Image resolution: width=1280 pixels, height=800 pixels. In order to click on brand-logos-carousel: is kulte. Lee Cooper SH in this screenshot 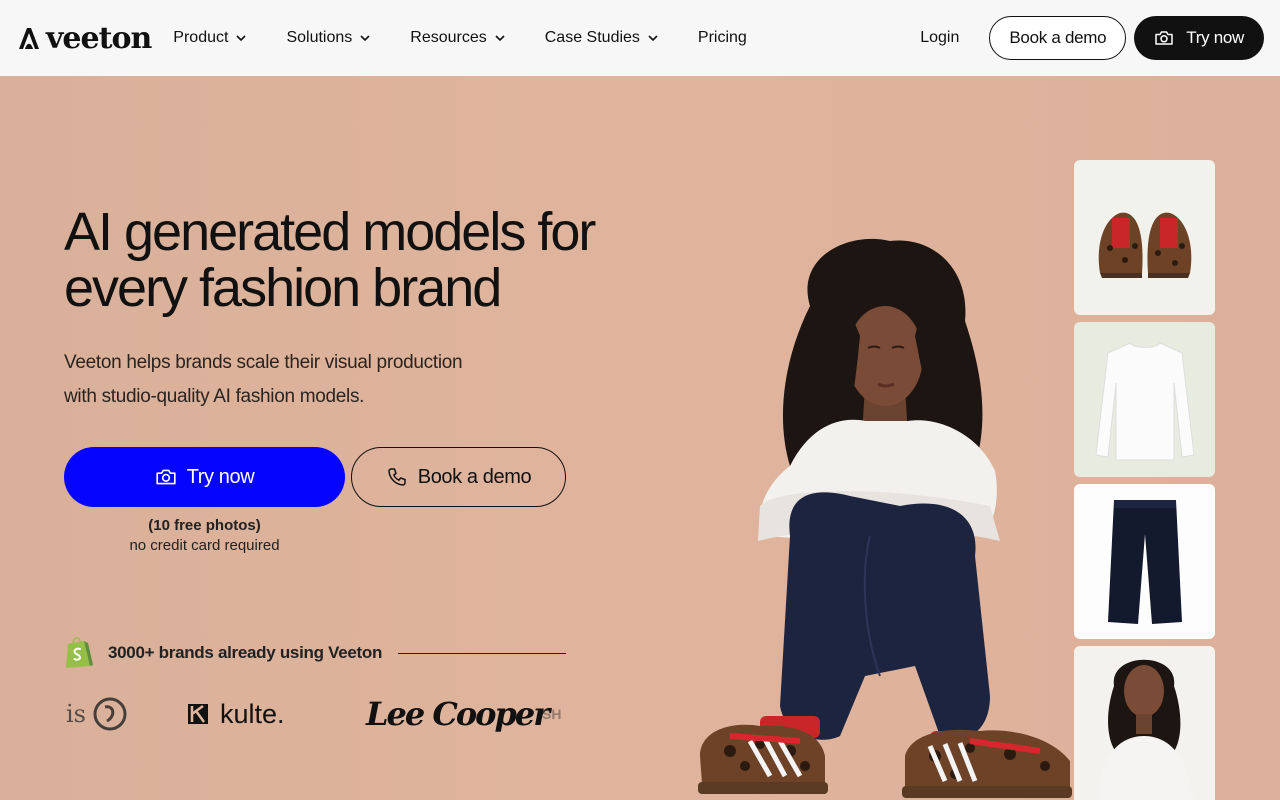, I will do `click(315, 714)`.